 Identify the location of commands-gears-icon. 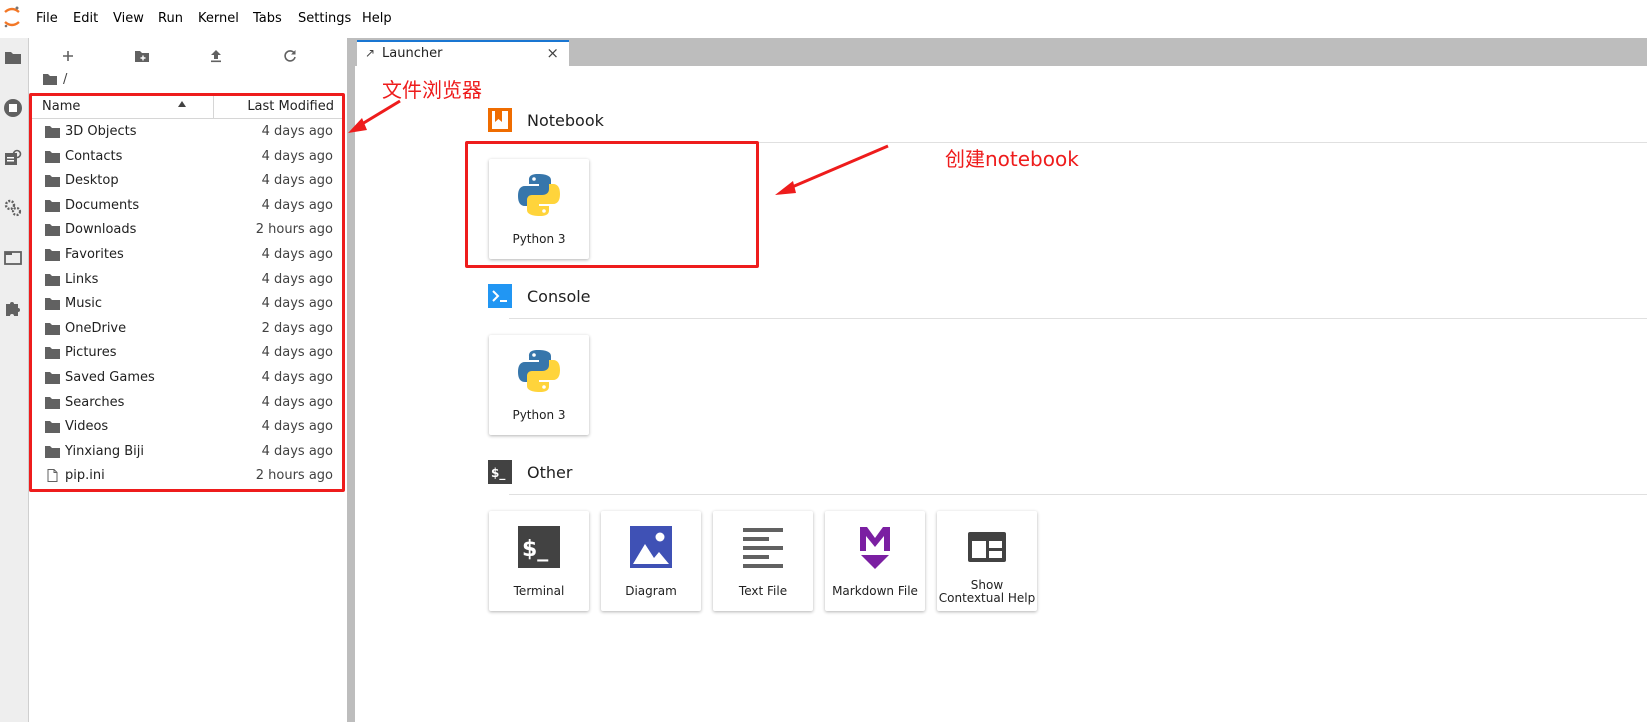
(13, 208).